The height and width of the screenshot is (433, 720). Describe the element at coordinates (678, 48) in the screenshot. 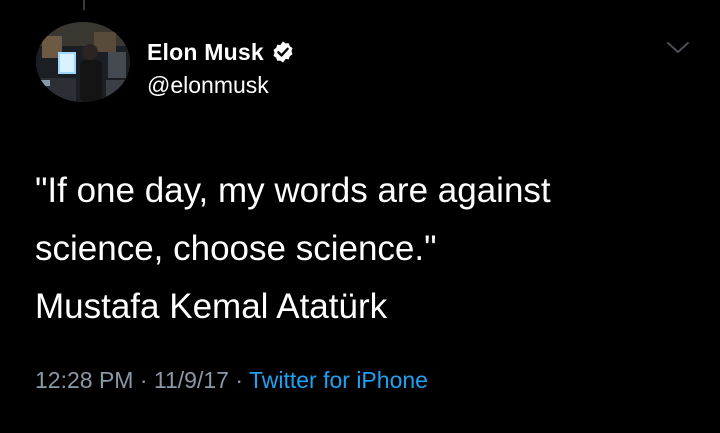

I see `chevron-down-icon` at that location.